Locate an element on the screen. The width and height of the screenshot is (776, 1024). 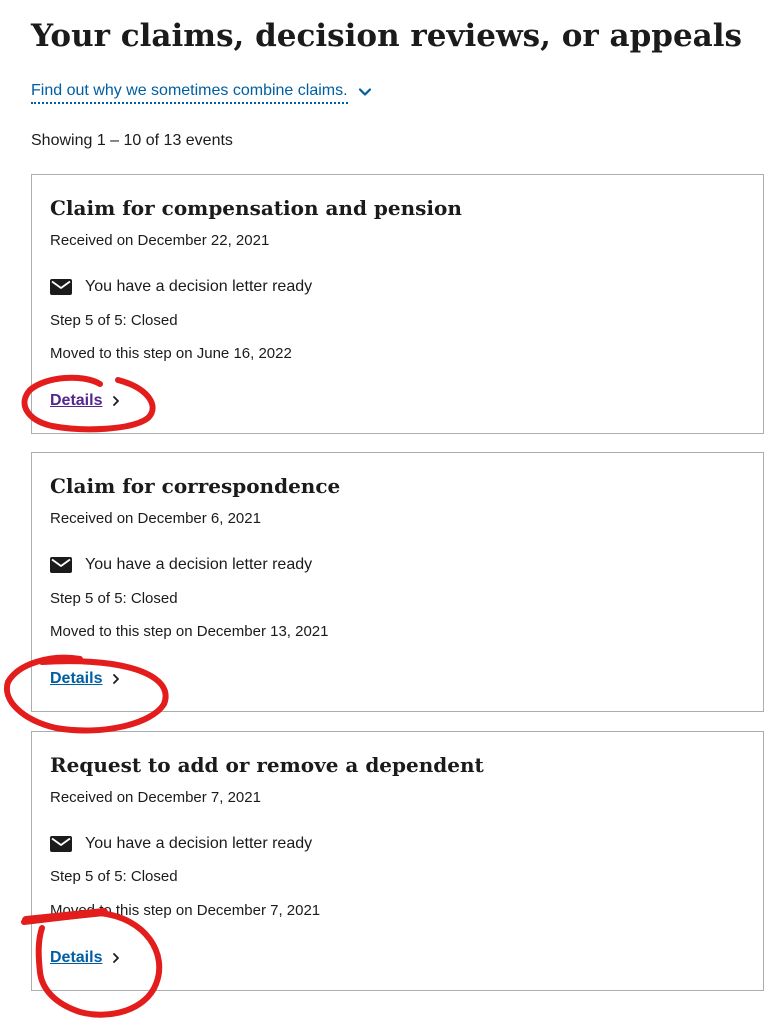
claim-moved-date: Moved to this step on December 7, 2021 is located at coordinates (185, 910).